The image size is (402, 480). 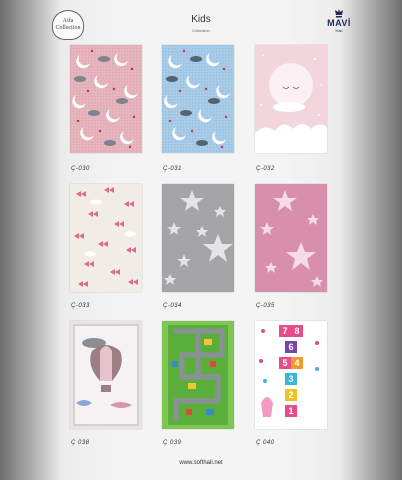 What do you see at coordinates (339, 30) in the screenshot?
I see `brand-subtitle: Halı` at bounding box center [339, 30].